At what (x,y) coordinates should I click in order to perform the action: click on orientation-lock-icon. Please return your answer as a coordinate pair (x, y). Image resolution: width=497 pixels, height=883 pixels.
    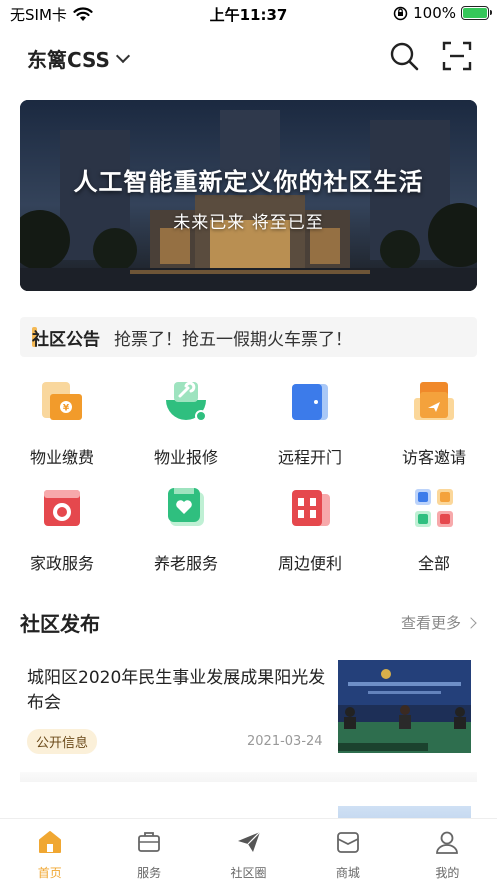
    Looking at the image, I should click on (400, 13).